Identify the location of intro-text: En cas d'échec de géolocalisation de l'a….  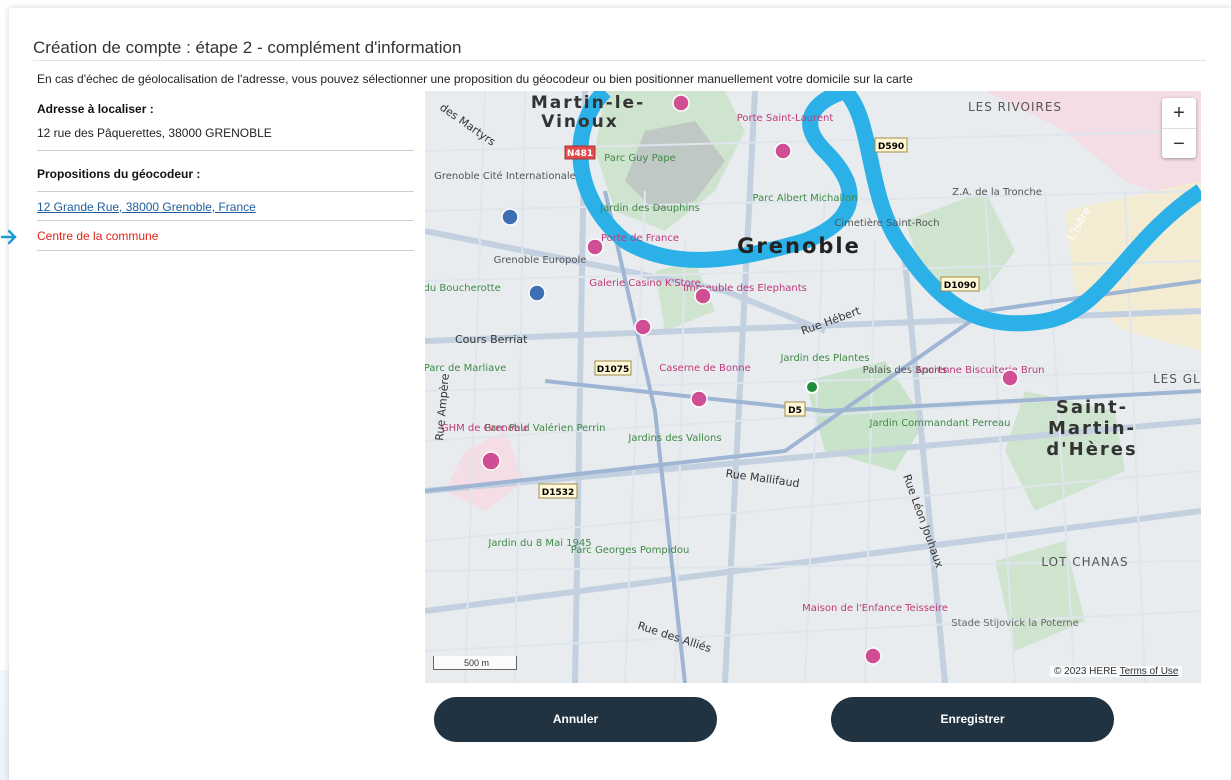
(475, 79).